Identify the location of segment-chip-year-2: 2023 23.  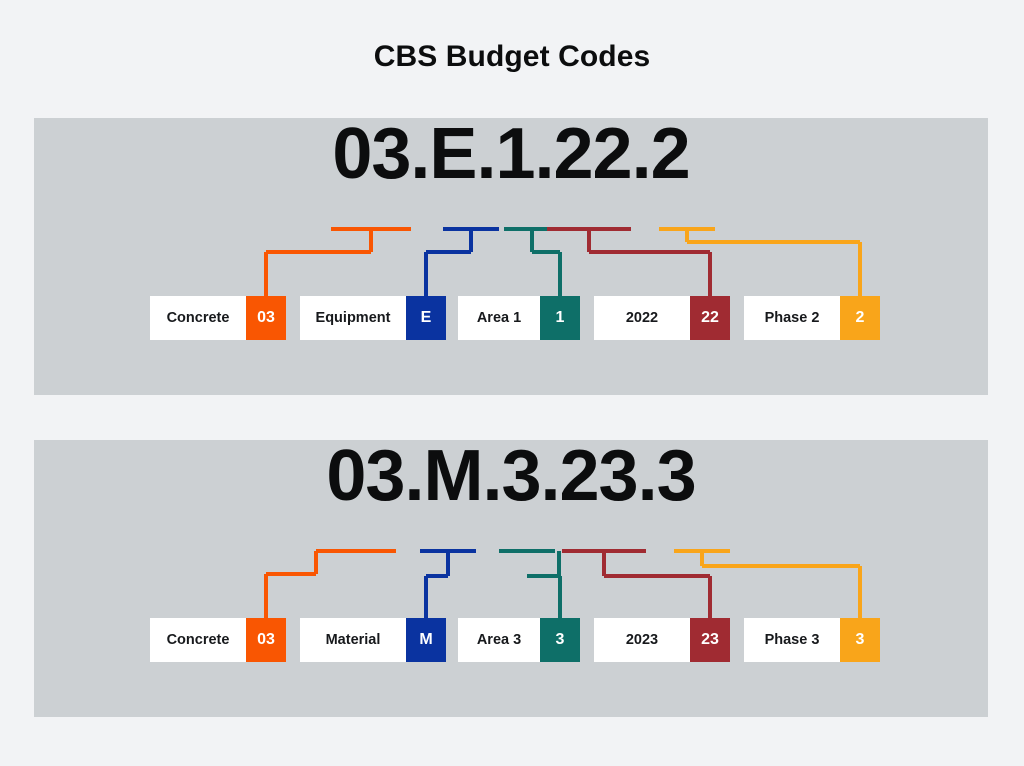
(662, 640).